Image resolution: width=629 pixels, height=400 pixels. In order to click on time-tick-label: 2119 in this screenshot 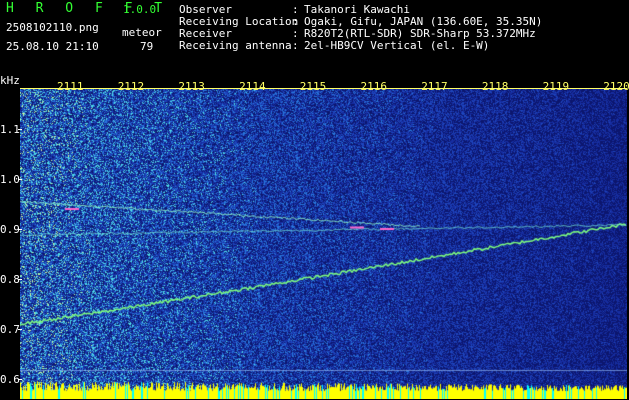, I will do `click(556, 86)`.